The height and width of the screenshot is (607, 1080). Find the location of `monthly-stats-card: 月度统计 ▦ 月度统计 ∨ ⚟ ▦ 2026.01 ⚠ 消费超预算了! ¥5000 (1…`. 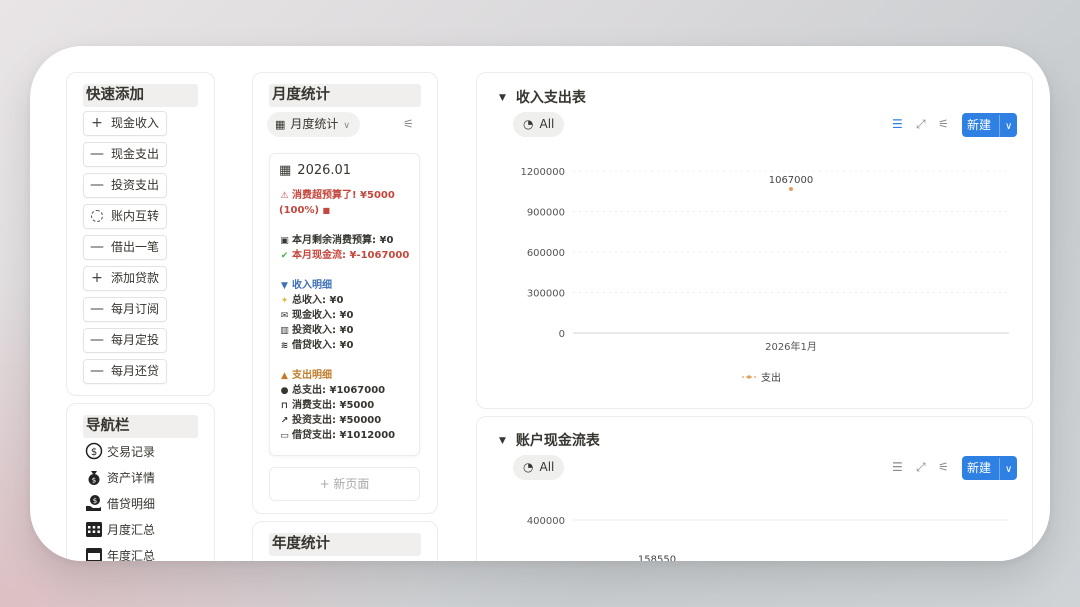

monthly-stats-card: 月度统计 ▦ 月度统计 ∨ ⚟ ▦ 2026.01 ⚠ 消费超预算了! ¥5000 (1… is located at coordinates (345, 293).